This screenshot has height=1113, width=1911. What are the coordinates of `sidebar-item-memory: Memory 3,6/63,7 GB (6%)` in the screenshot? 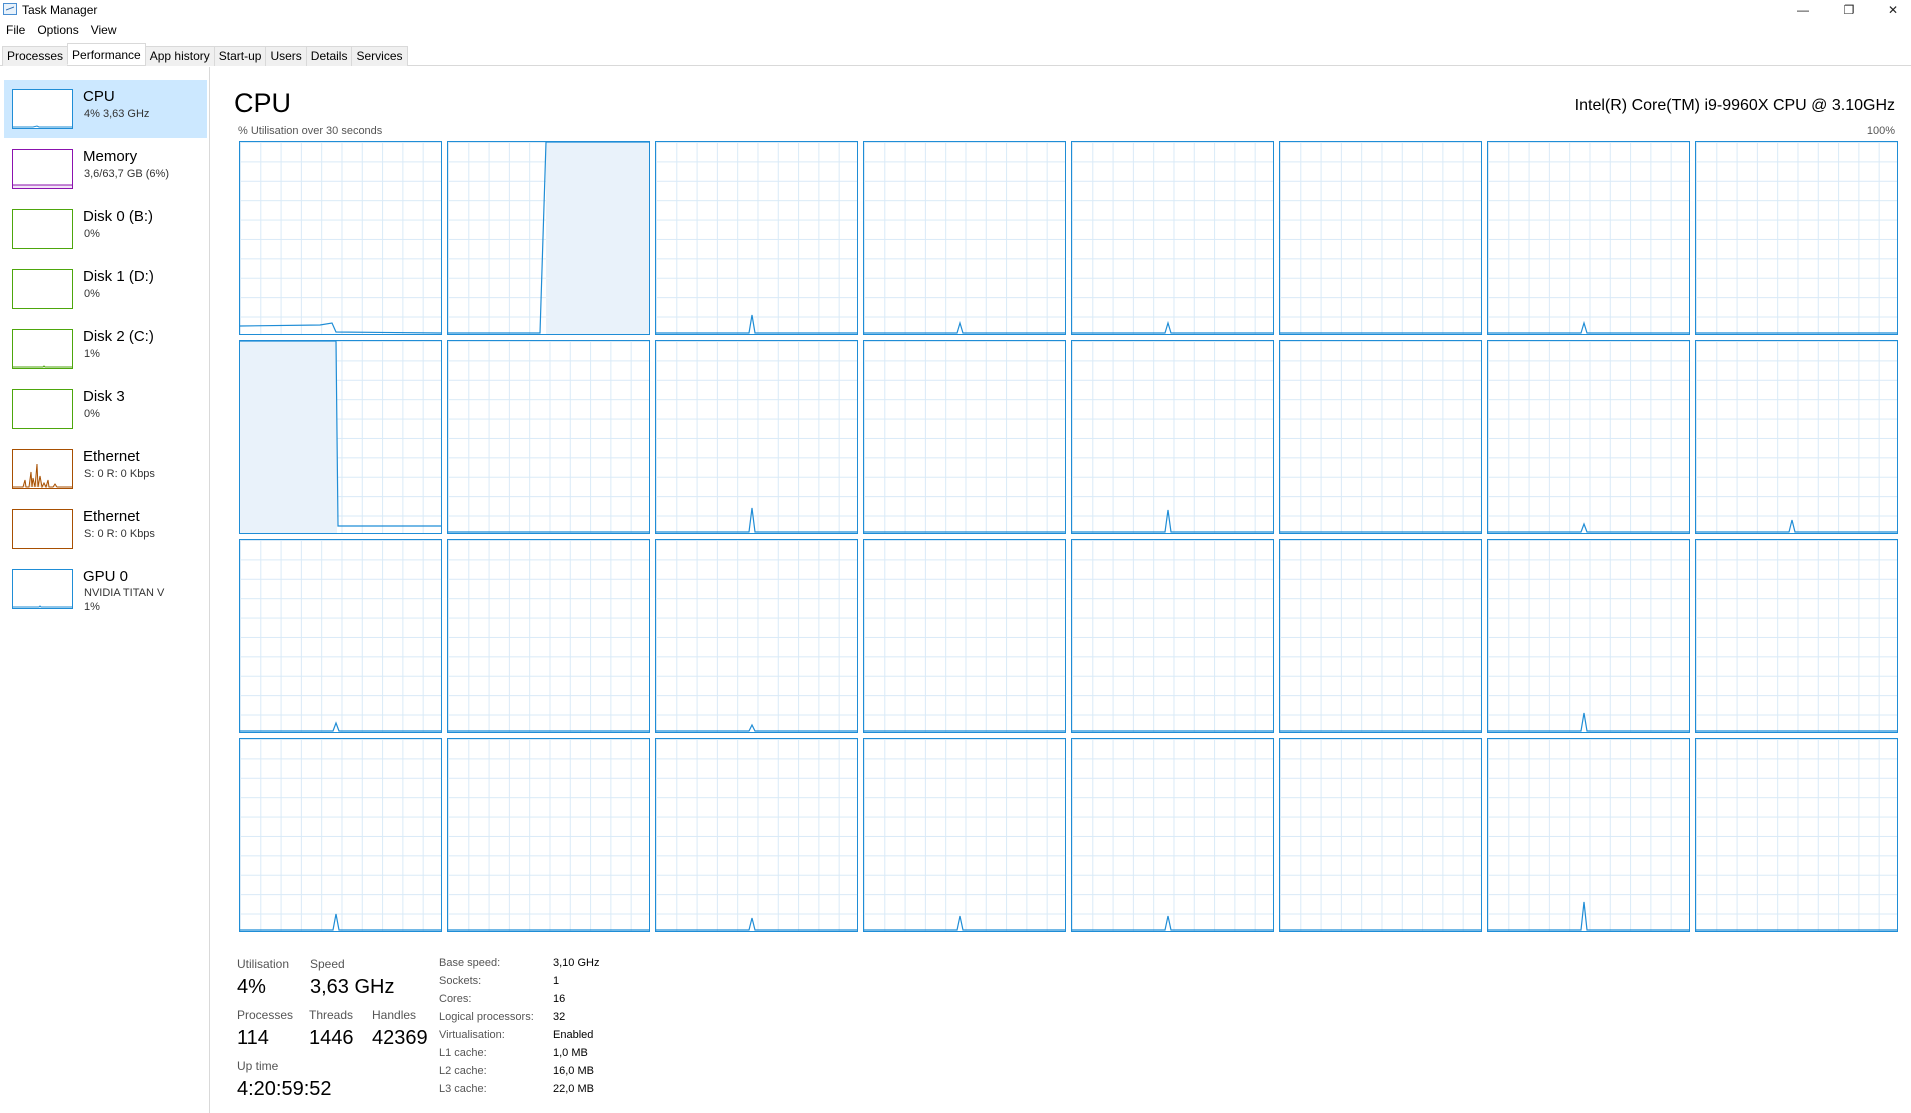 It's located at (105, 169).